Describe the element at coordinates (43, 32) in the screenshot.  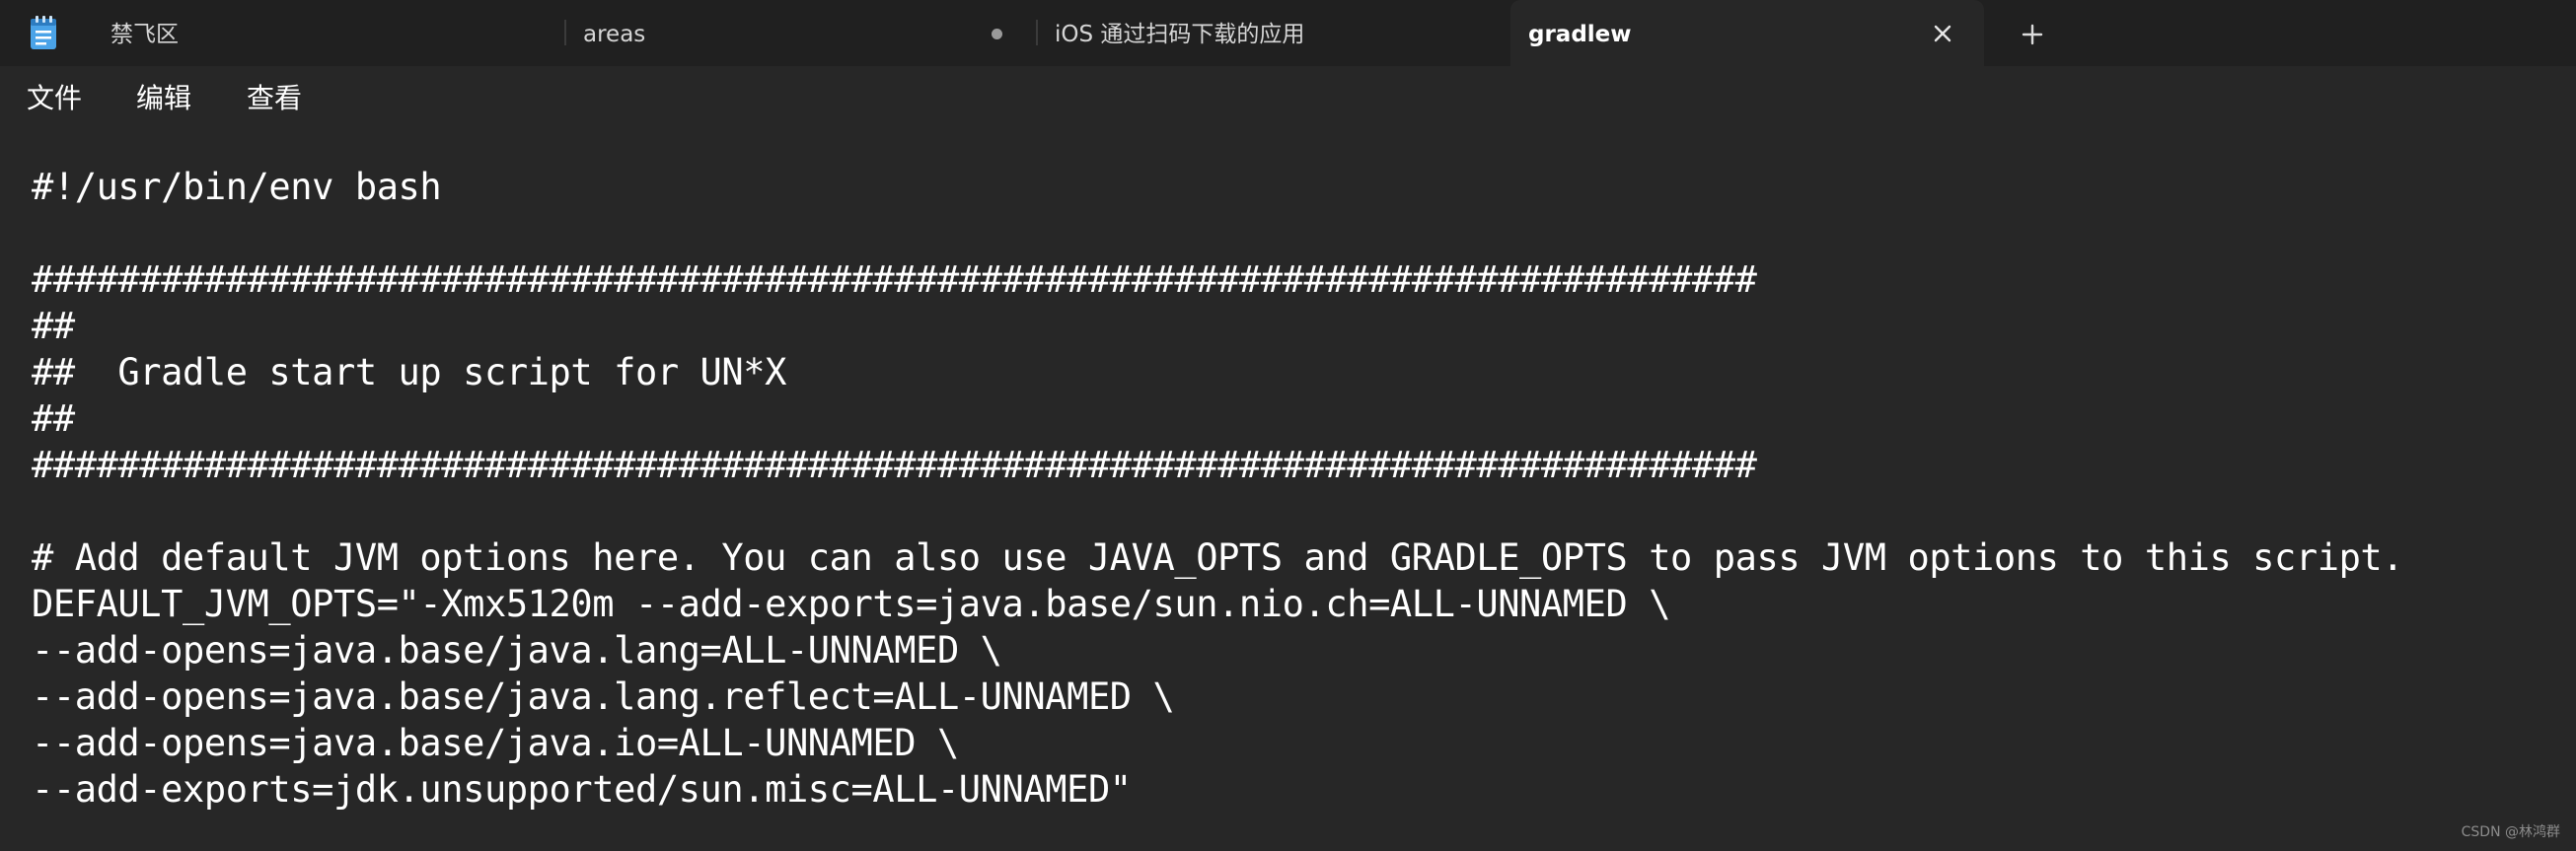
I see `notepad-icon` at that location.